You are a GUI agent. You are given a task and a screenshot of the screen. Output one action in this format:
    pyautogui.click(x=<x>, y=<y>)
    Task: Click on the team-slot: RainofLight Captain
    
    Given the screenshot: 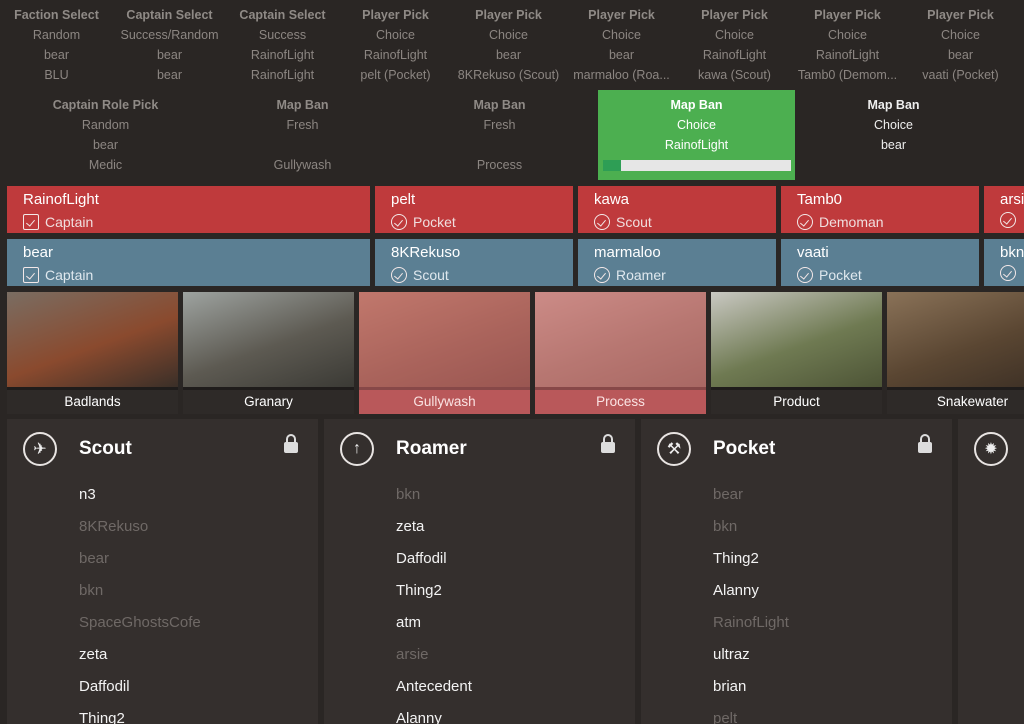 What is the action you would take?
    pyautogui.click(x=188, y=209)
    